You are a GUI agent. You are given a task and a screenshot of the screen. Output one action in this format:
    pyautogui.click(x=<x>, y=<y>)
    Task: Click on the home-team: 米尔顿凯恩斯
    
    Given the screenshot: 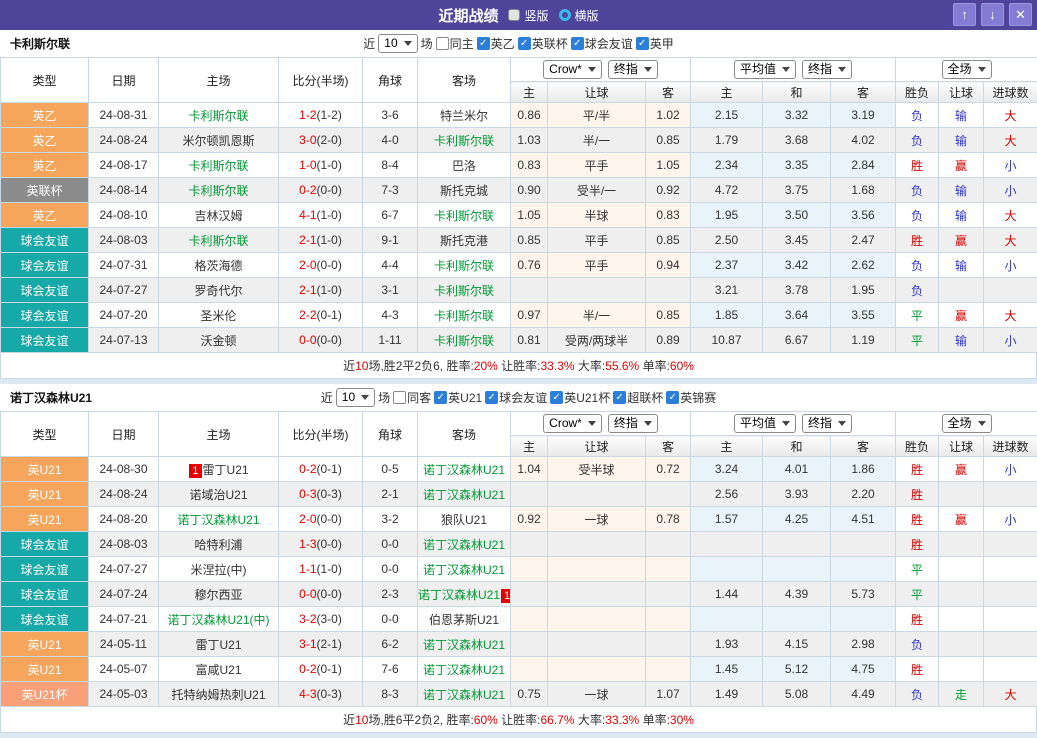 What is the action you would take?
    pyautogui.click(x=218, y=140)
    